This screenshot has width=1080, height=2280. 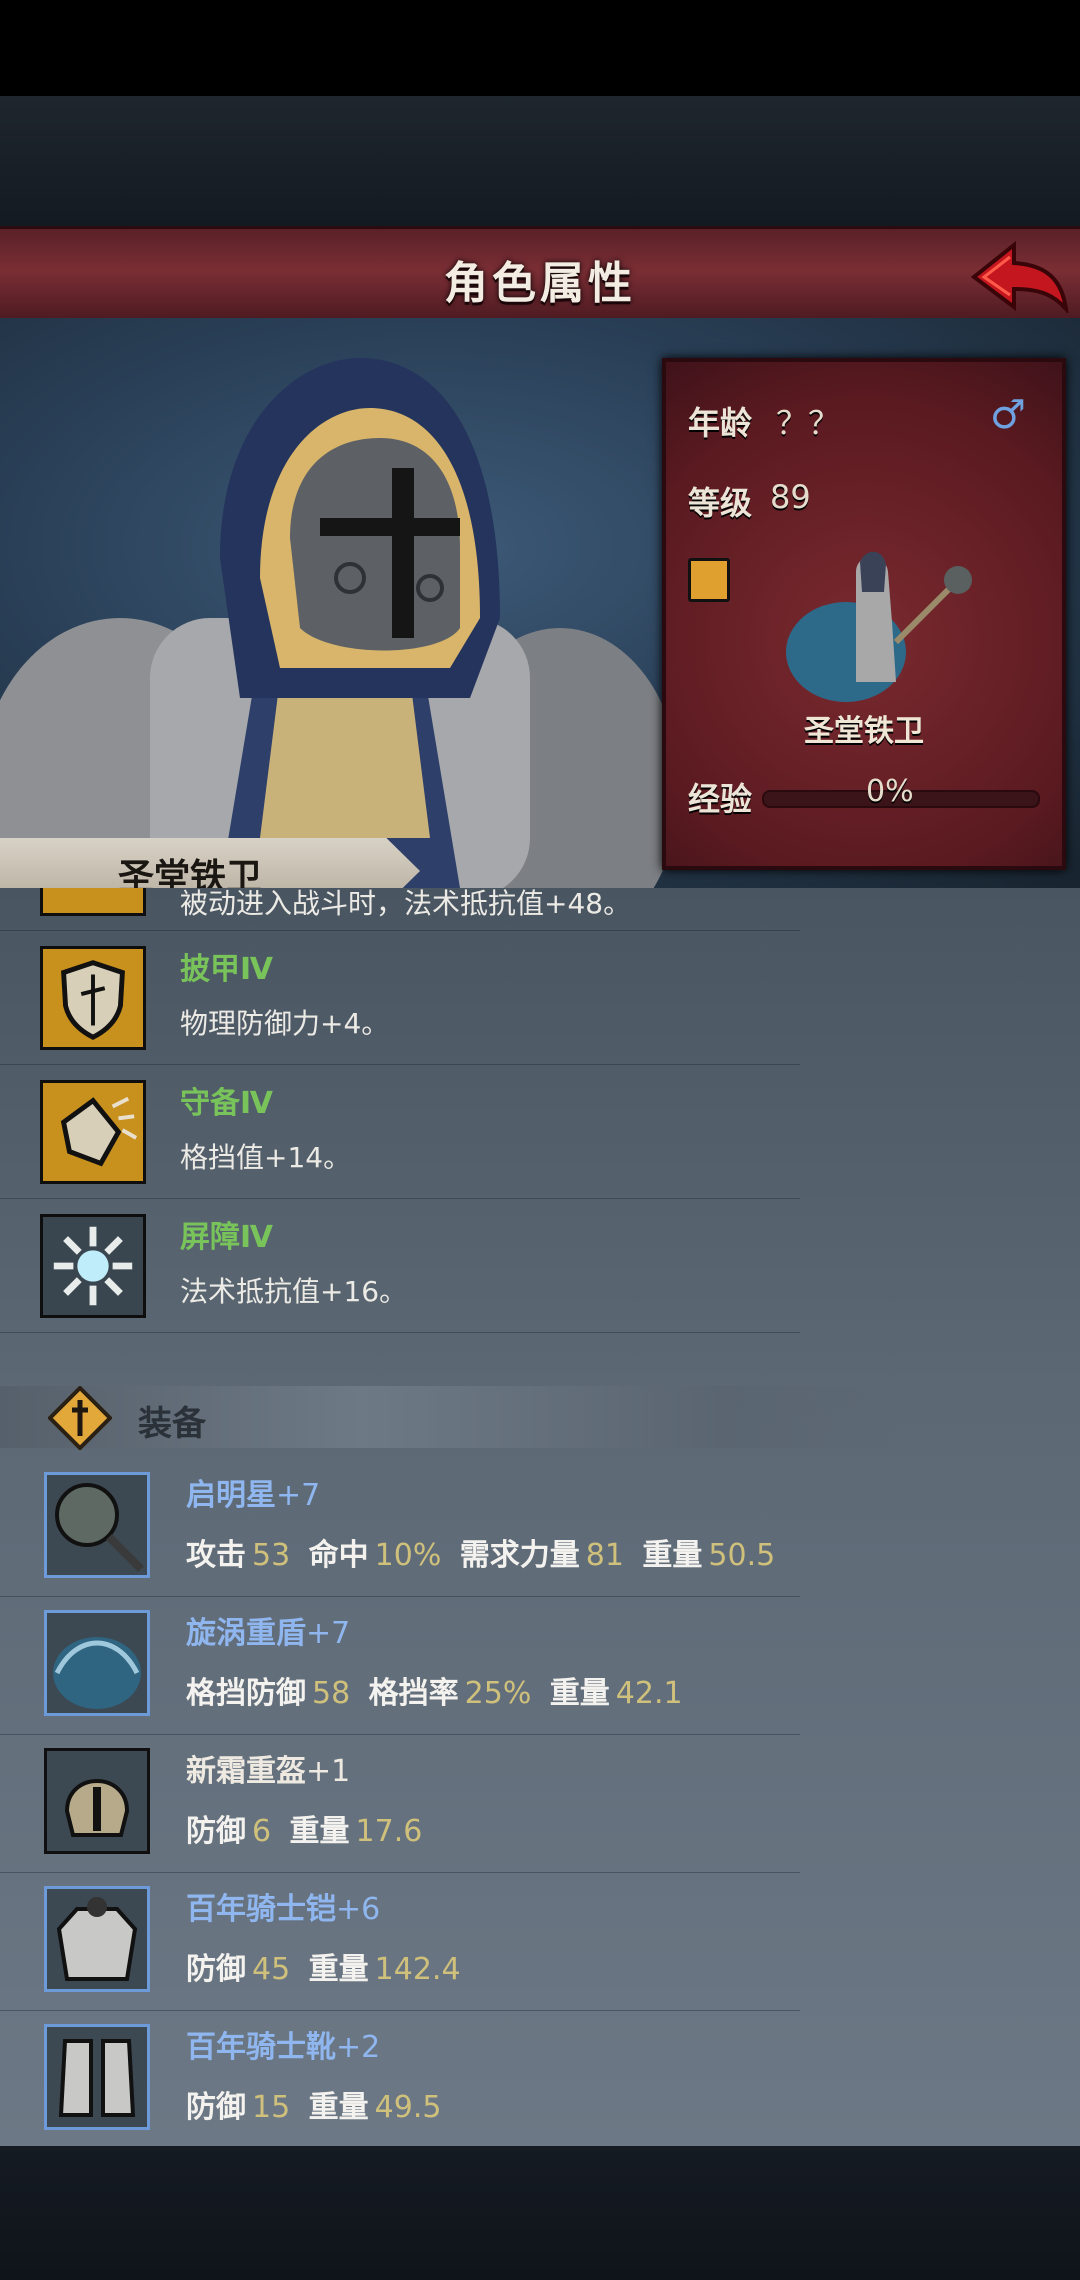 I want to click on status-bar-area, so click(x=540, y=48).